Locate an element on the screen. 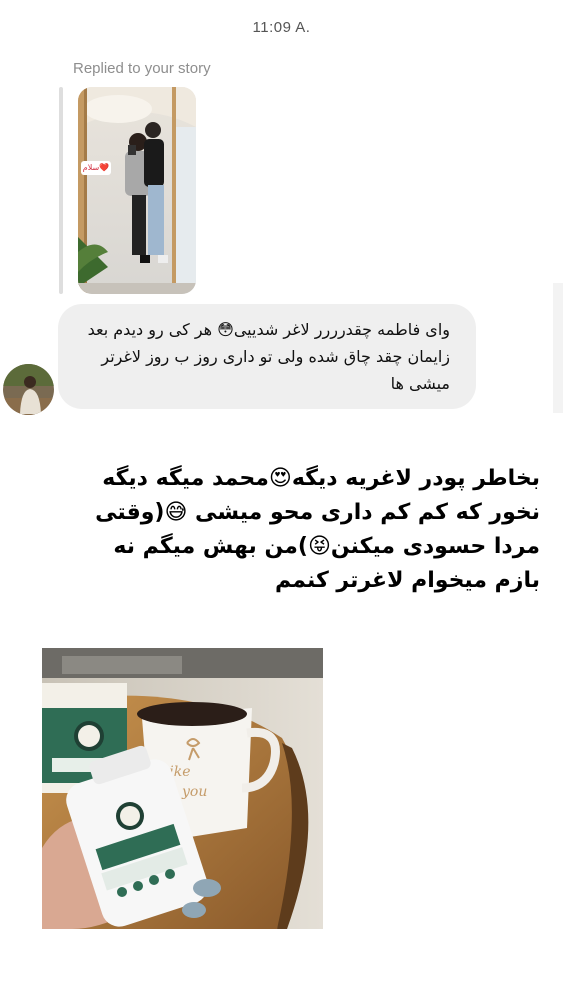  adjacent-panel-edge is located at coordinates (558, 348).